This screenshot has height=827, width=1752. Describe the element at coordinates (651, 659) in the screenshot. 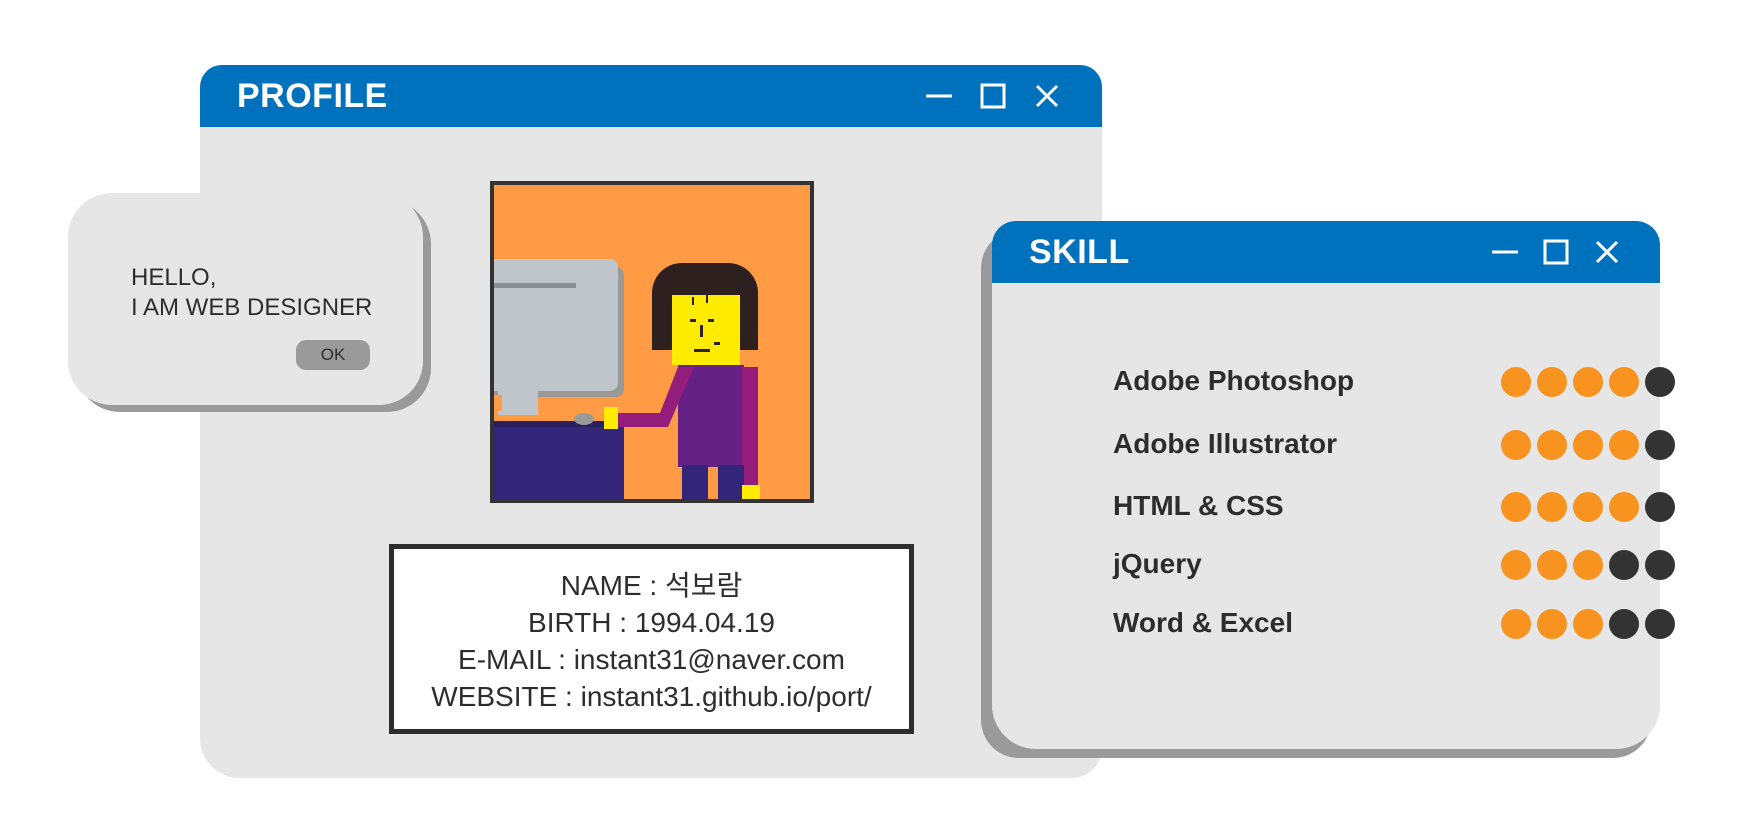

I see `email-text: E-MAIL : instant31@naver.com` at that location.